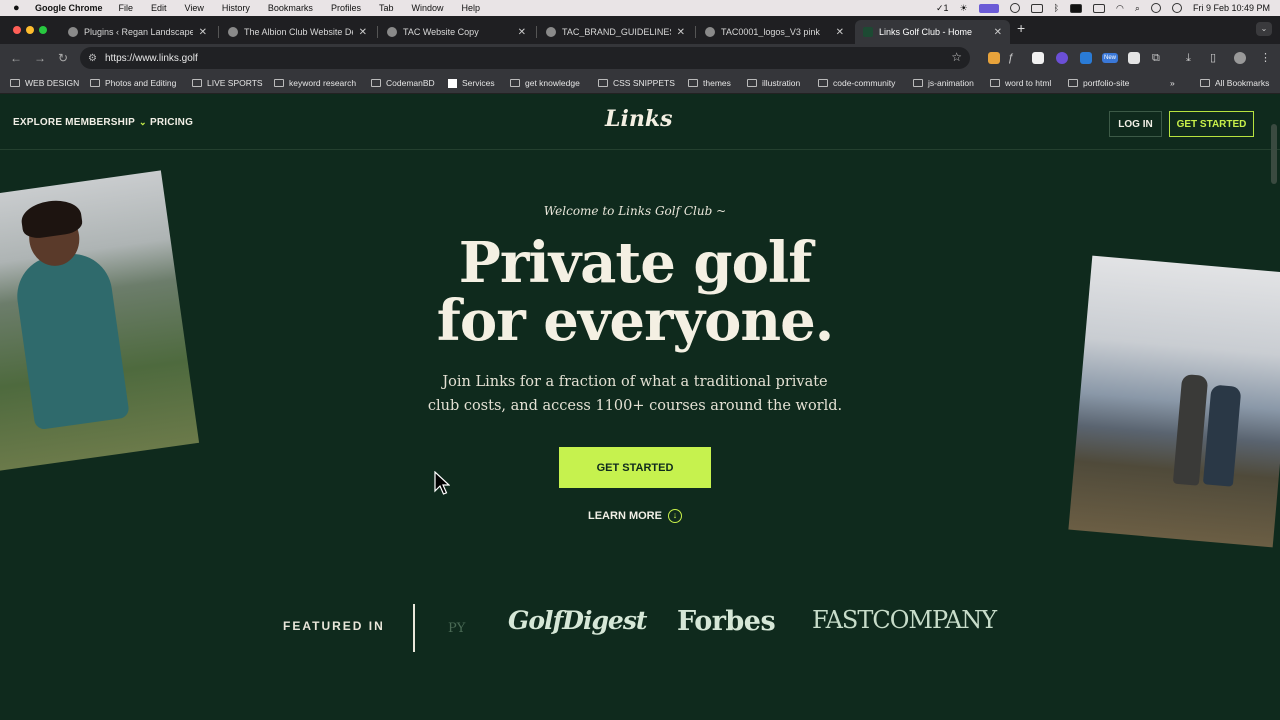  What do you see at coordinates (1056, 8) in the screenshot?
I see `bluetooth-icon: ᛒ` at bounding box center [1056, 8].